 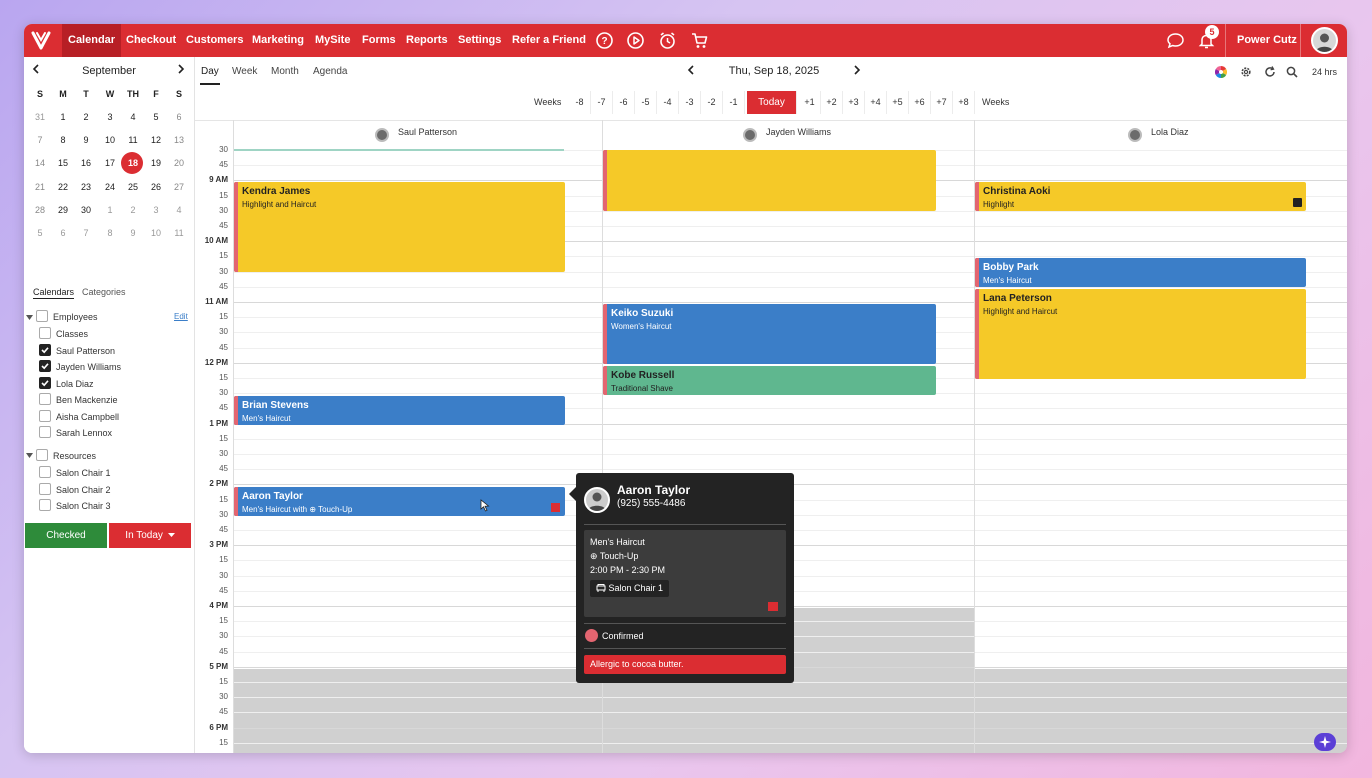 What do you see at coordinates (854, 102) in the screenshot?
I see `week-offset-button: +3` at bounding box center [854, 102].